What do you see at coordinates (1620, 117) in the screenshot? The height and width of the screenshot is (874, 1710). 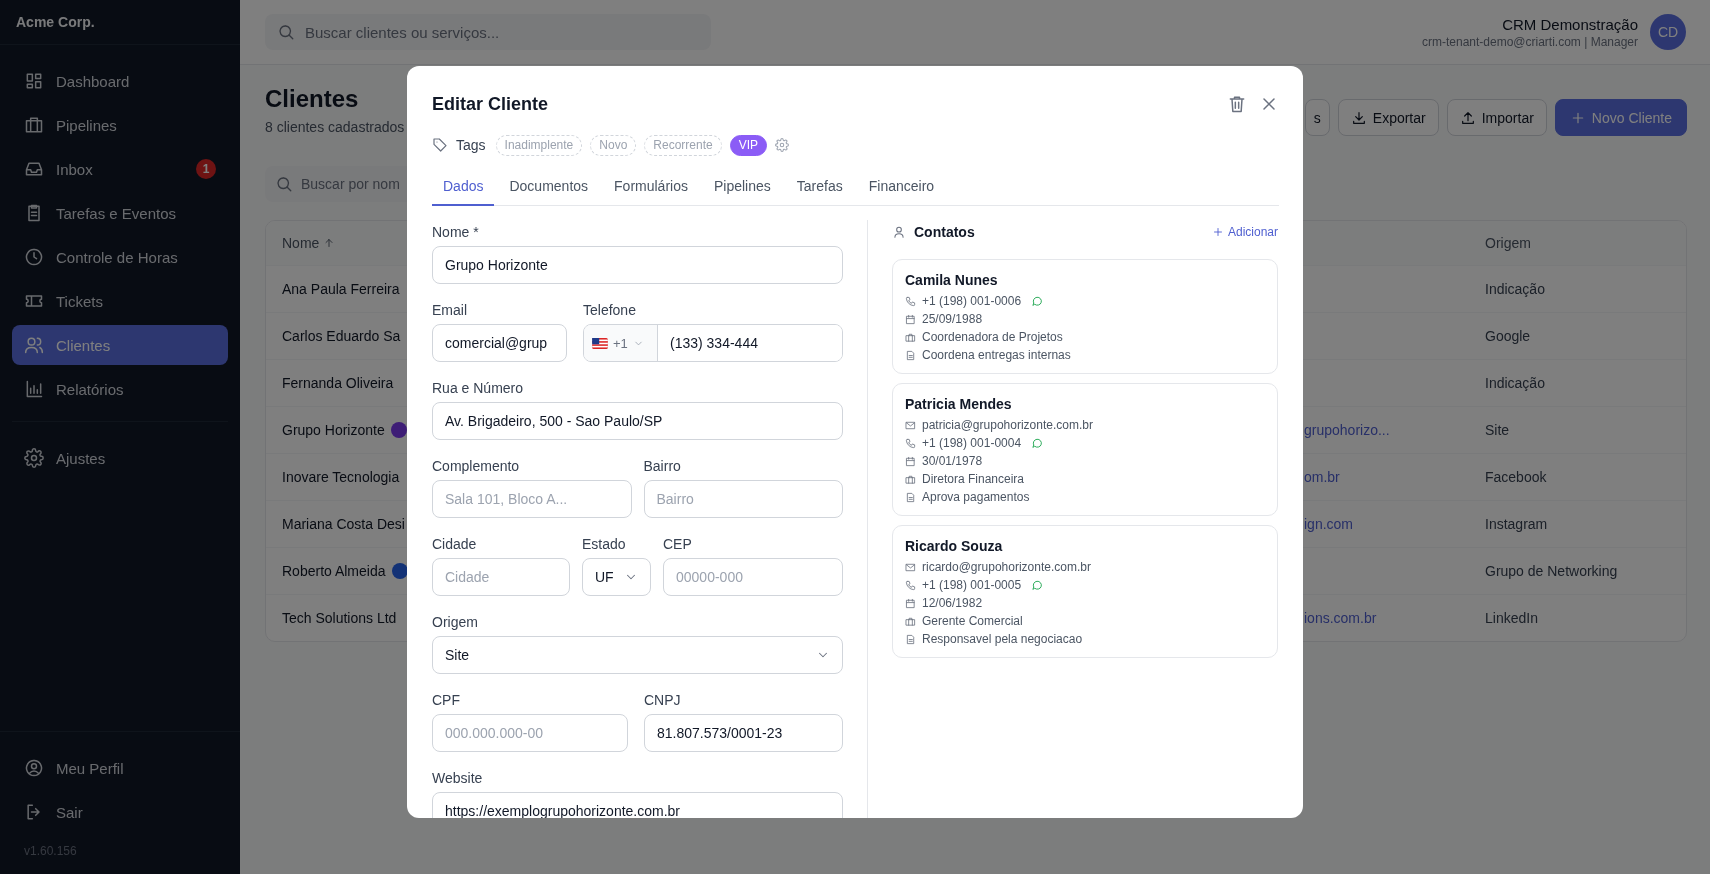 I see `new-client-button: Novo Cliente` at bounding box center [1620, 117].